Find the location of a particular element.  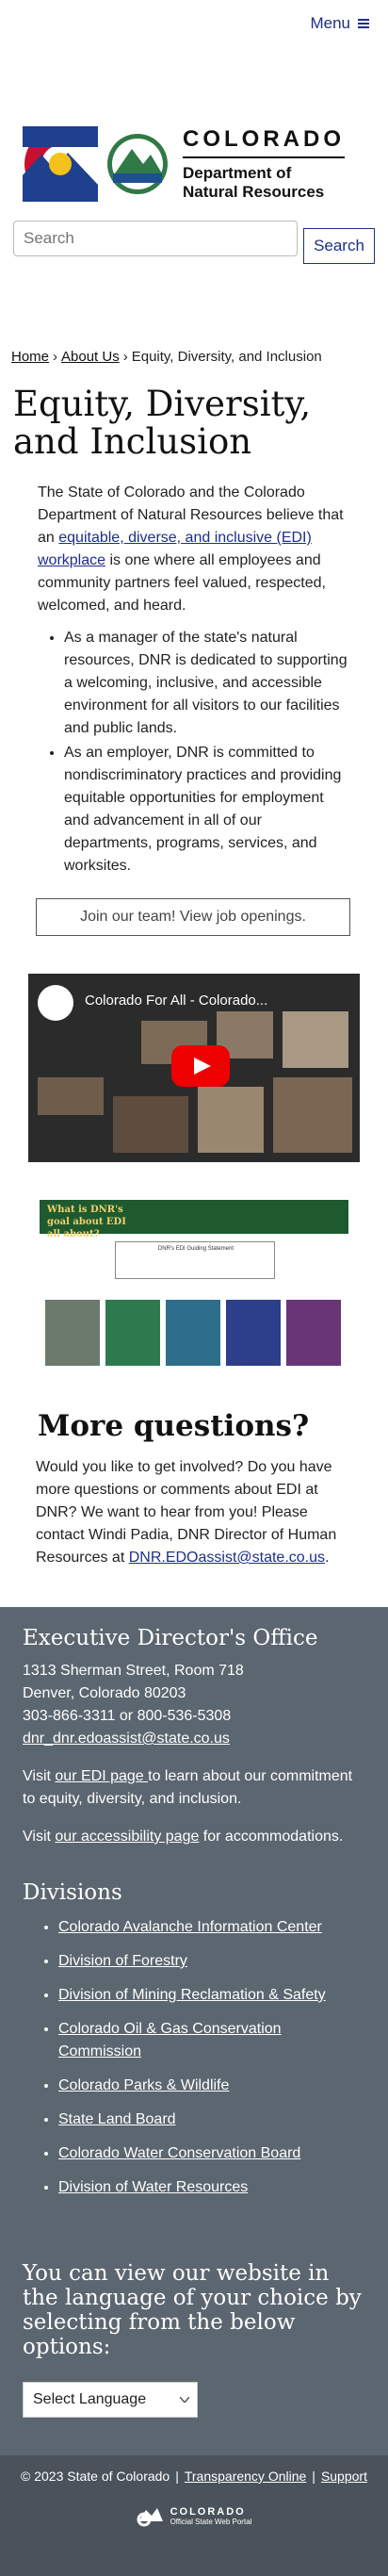

edi-text-before: Visit is located at coordinates (39, 1776).